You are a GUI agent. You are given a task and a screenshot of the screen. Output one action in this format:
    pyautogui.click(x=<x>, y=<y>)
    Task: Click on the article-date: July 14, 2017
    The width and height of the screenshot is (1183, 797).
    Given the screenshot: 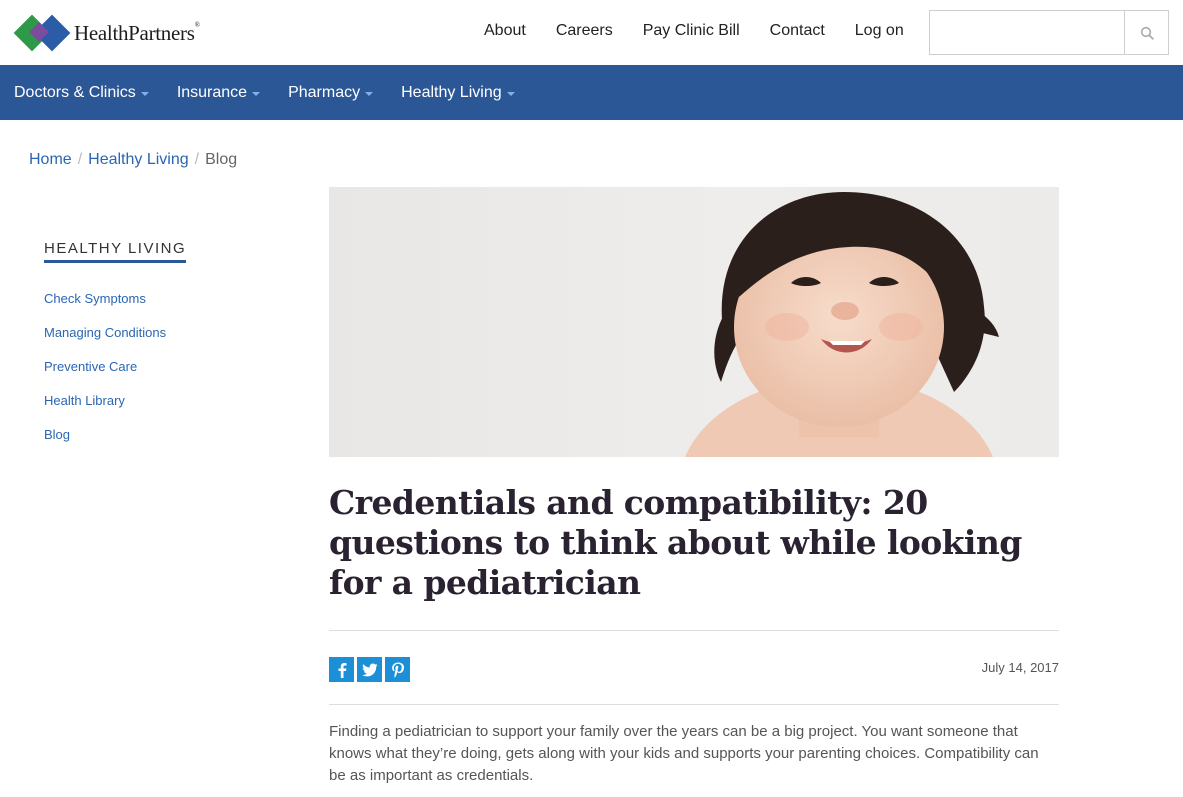 What is the action you would take?
    pyautogui.click(x=1020, y=667)
    